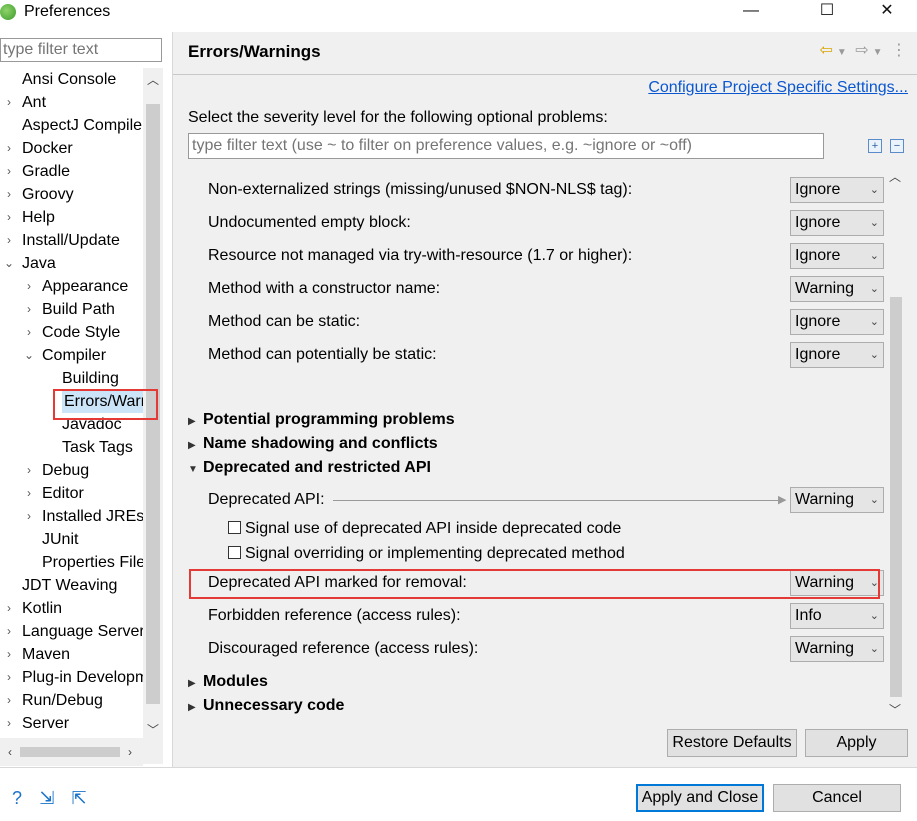  Describe the element at coordinates (309, 222) in the screenshot. I see `option-label: Undocumented empty block:` at that location.